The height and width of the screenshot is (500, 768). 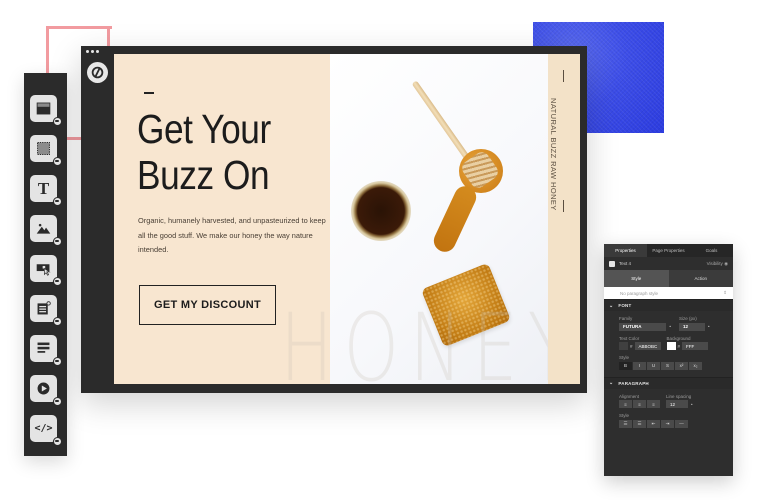 What do you see at coordinates (679, 396) in the screenshot?
I see `line-spacing-label: Line spacing` at bounding box center [679, 396].